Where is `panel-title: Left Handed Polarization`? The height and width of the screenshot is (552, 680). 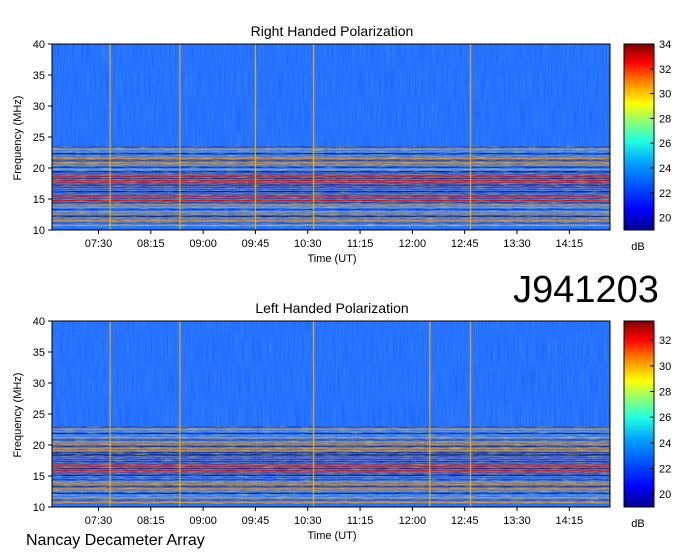 panel-title: Left Handed Polarization is located at coordinates (331, 308).